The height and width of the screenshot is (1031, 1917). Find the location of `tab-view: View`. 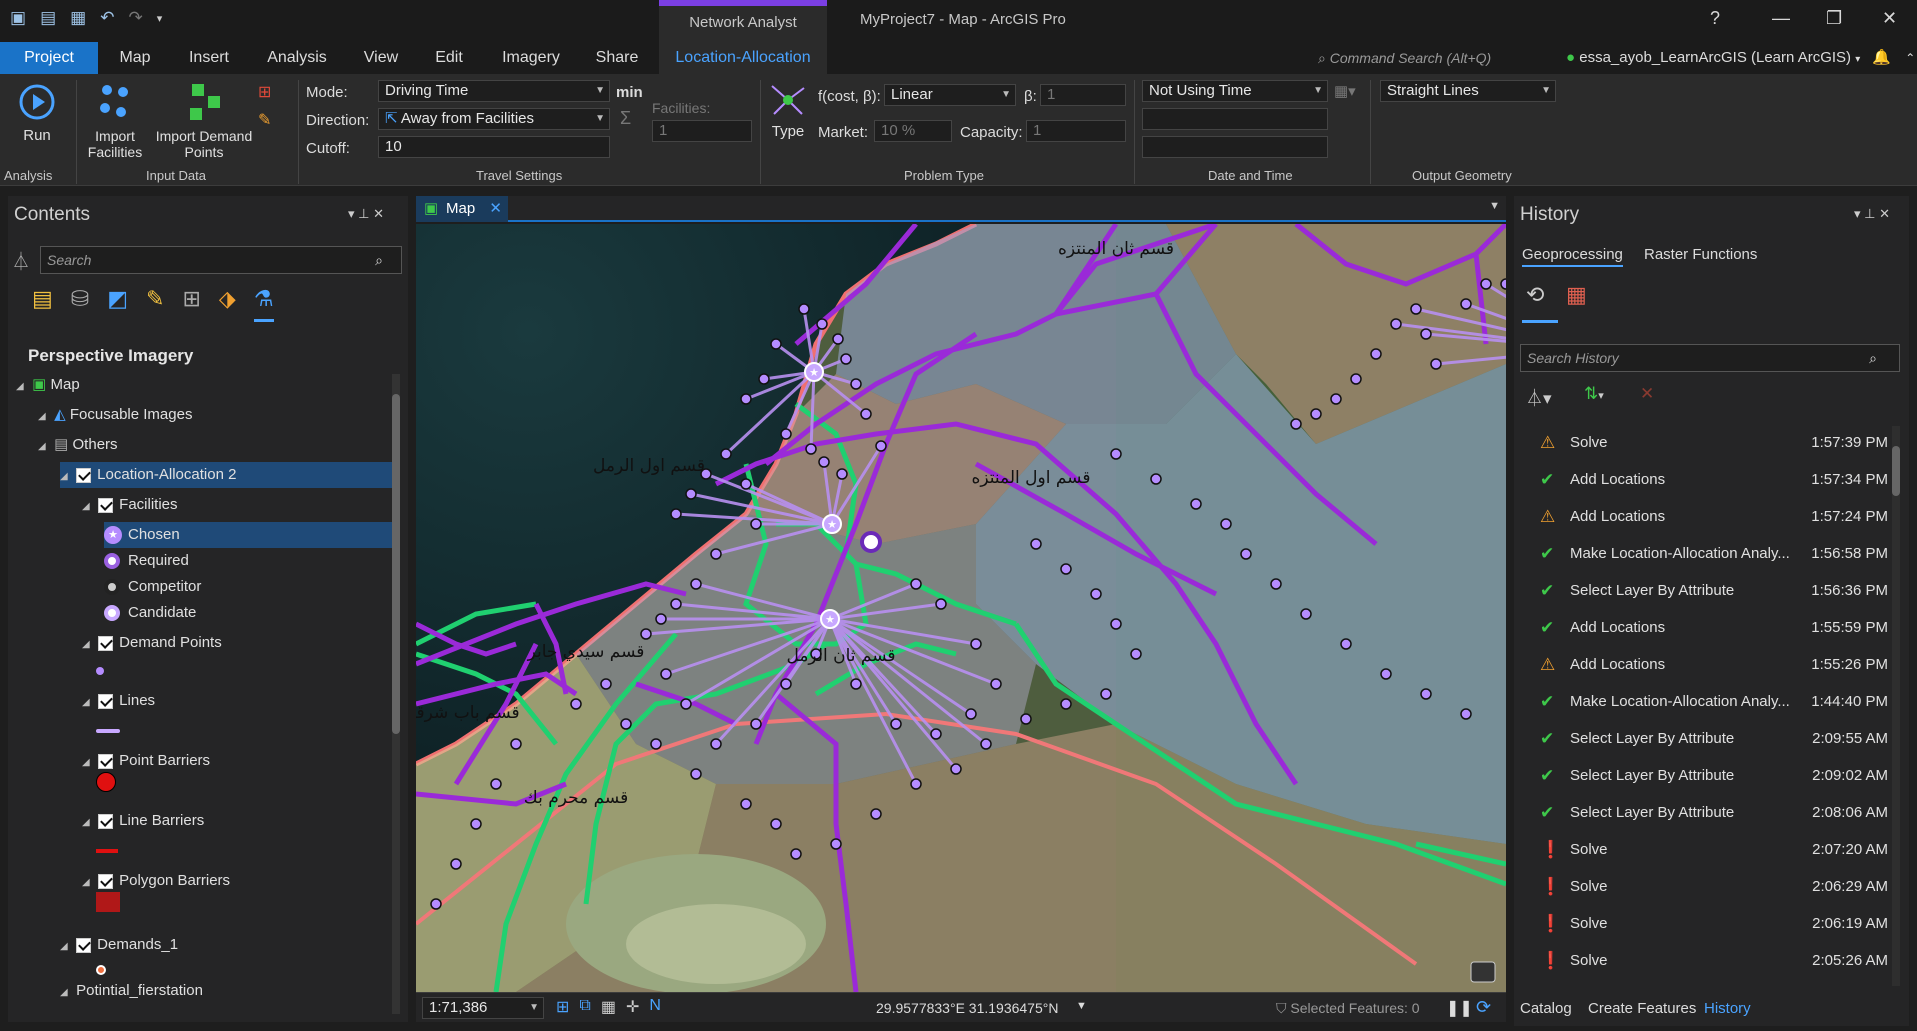

tab-view: View is located at coordinates (381, 58).